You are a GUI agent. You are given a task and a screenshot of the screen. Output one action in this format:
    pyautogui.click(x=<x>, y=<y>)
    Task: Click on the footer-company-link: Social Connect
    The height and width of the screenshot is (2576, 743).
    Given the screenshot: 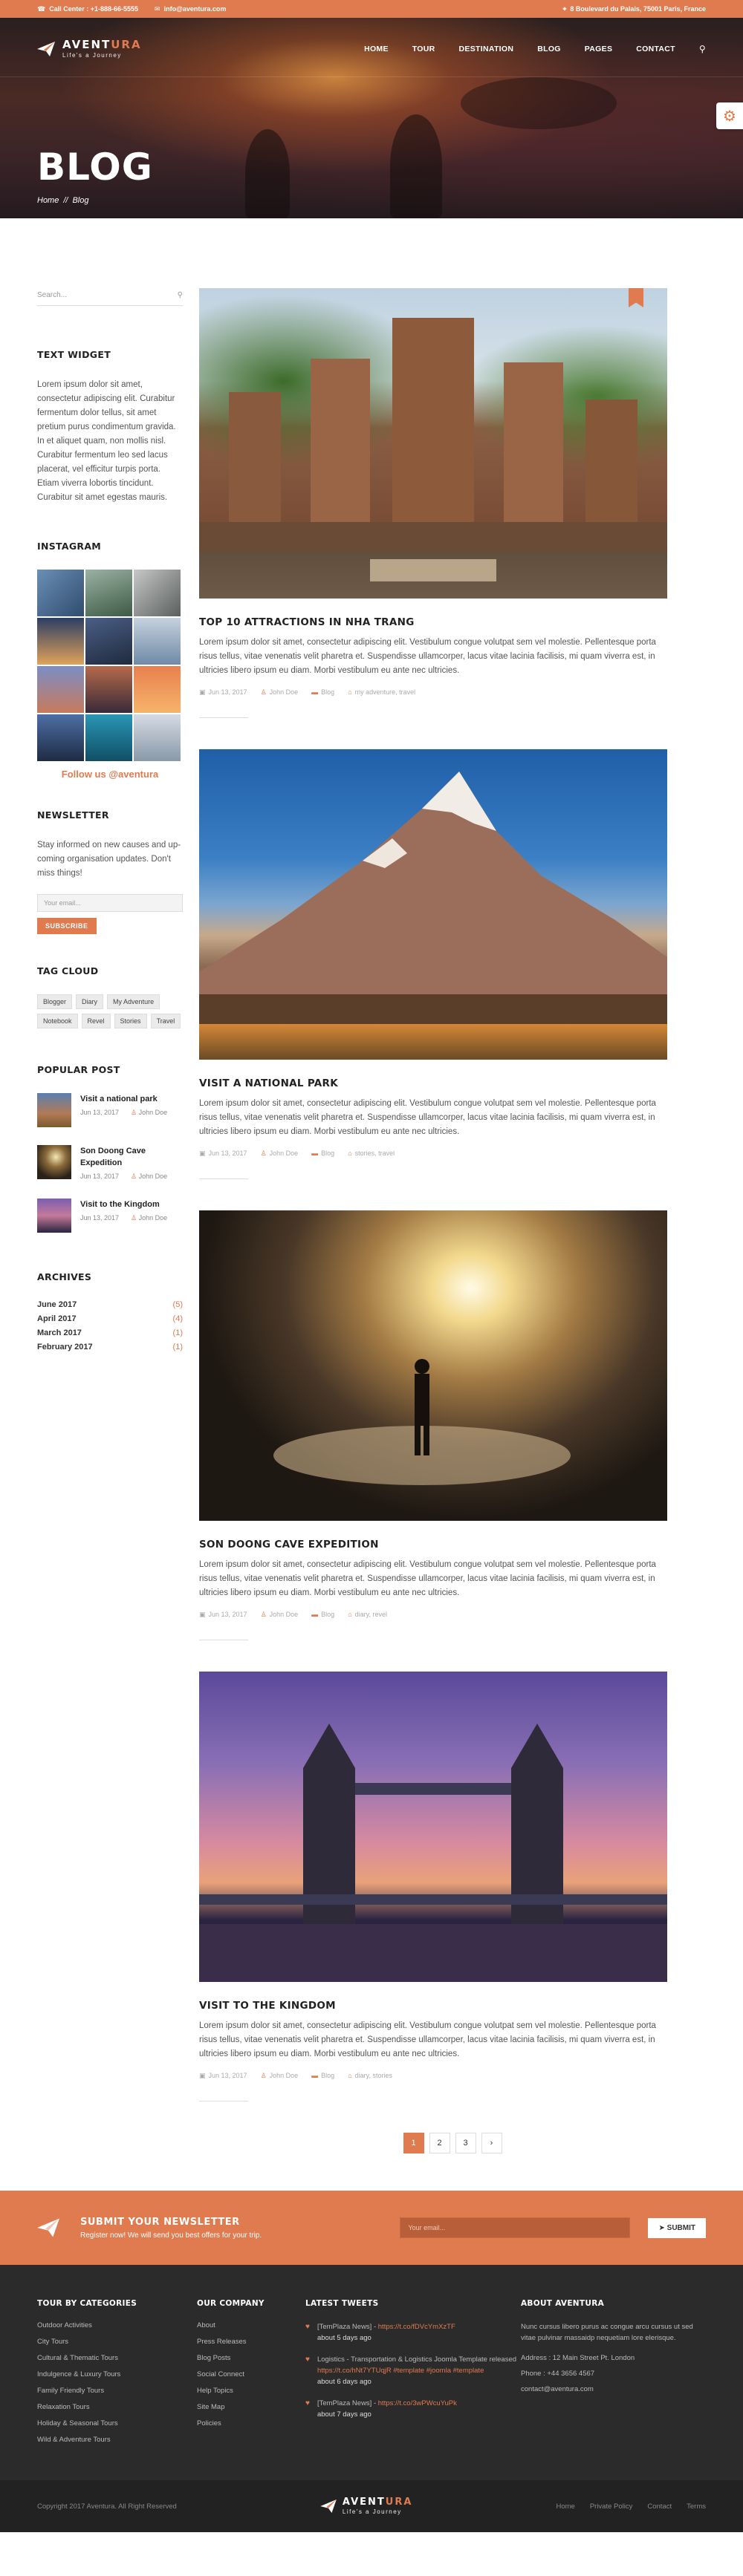 What is the action you would take?
    pyautogui.click(x=251, y=2374)
    